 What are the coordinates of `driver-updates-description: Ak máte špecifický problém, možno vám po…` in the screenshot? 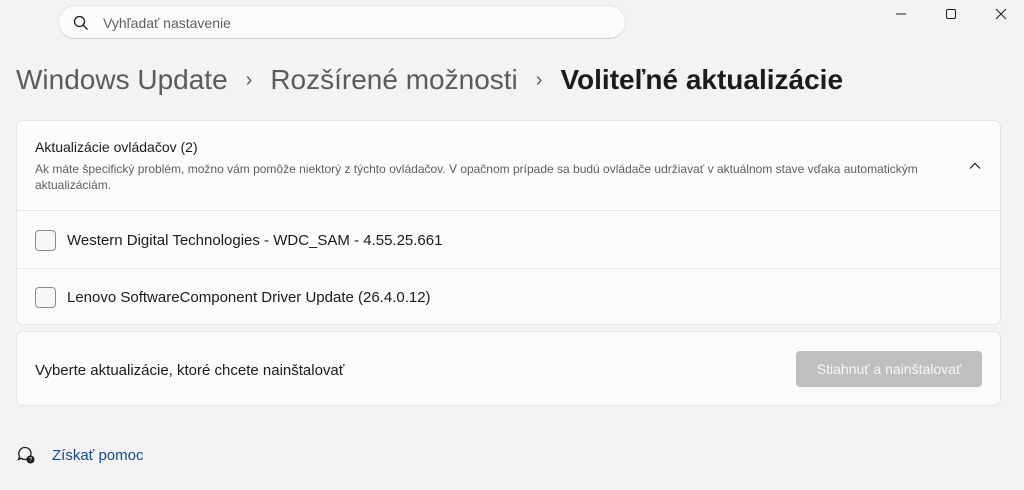 It's located at (476, 177).